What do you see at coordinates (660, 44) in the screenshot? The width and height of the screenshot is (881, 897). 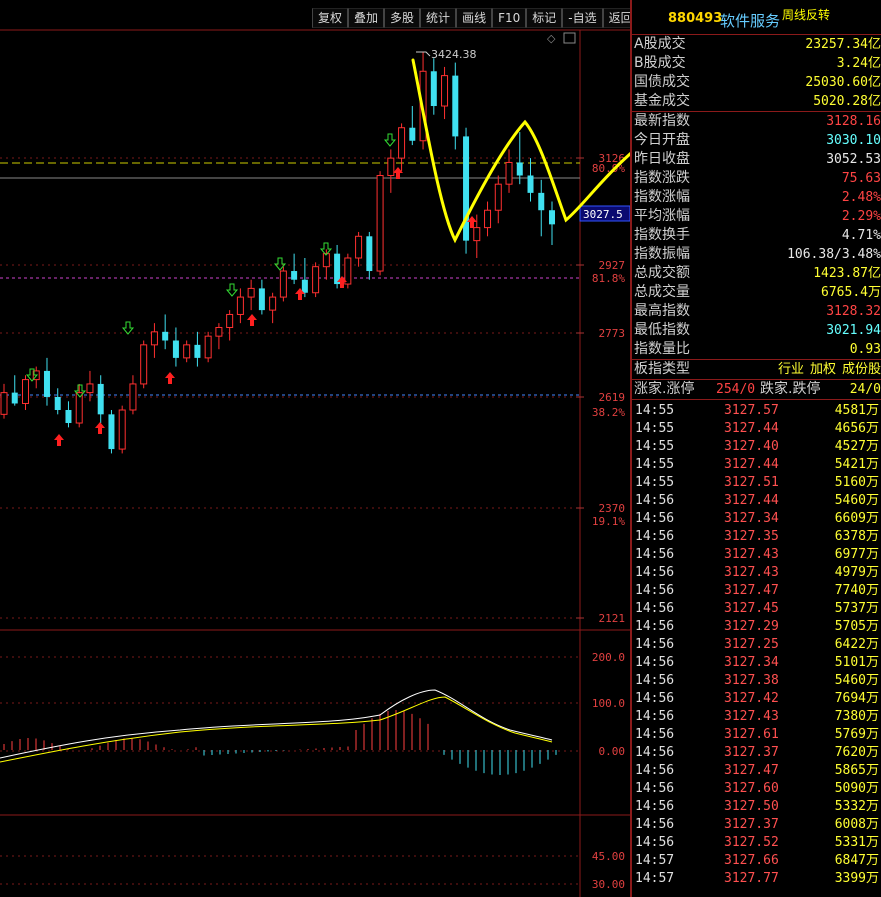 I see `stat-label: A股成交` at bounding box center [660, 44].